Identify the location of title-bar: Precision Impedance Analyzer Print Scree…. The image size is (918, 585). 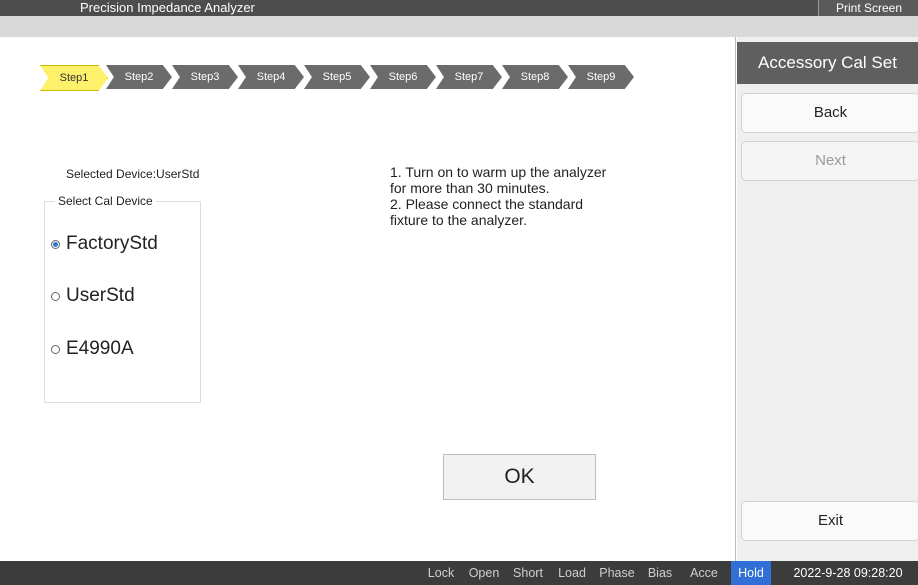
(459, 18).